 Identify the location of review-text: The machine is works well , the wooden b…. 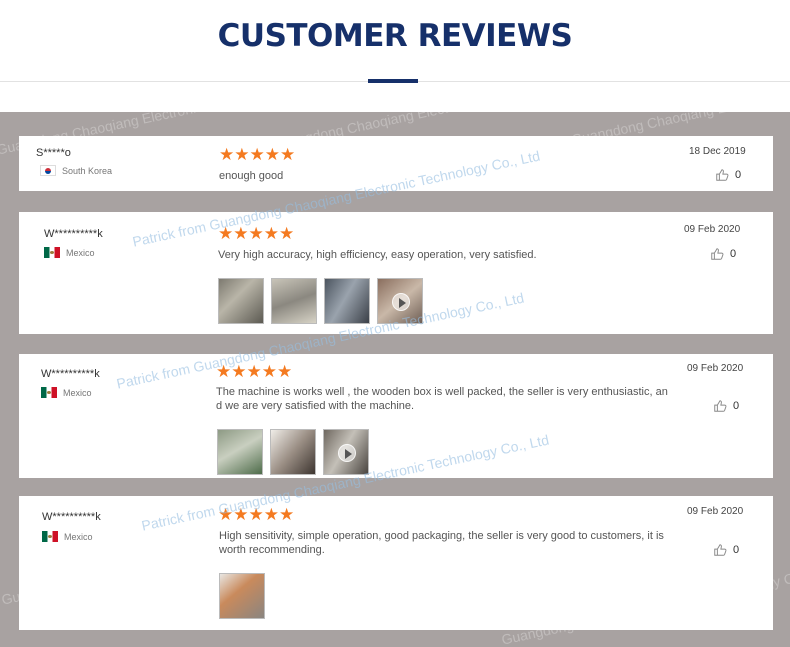
(442, 399).